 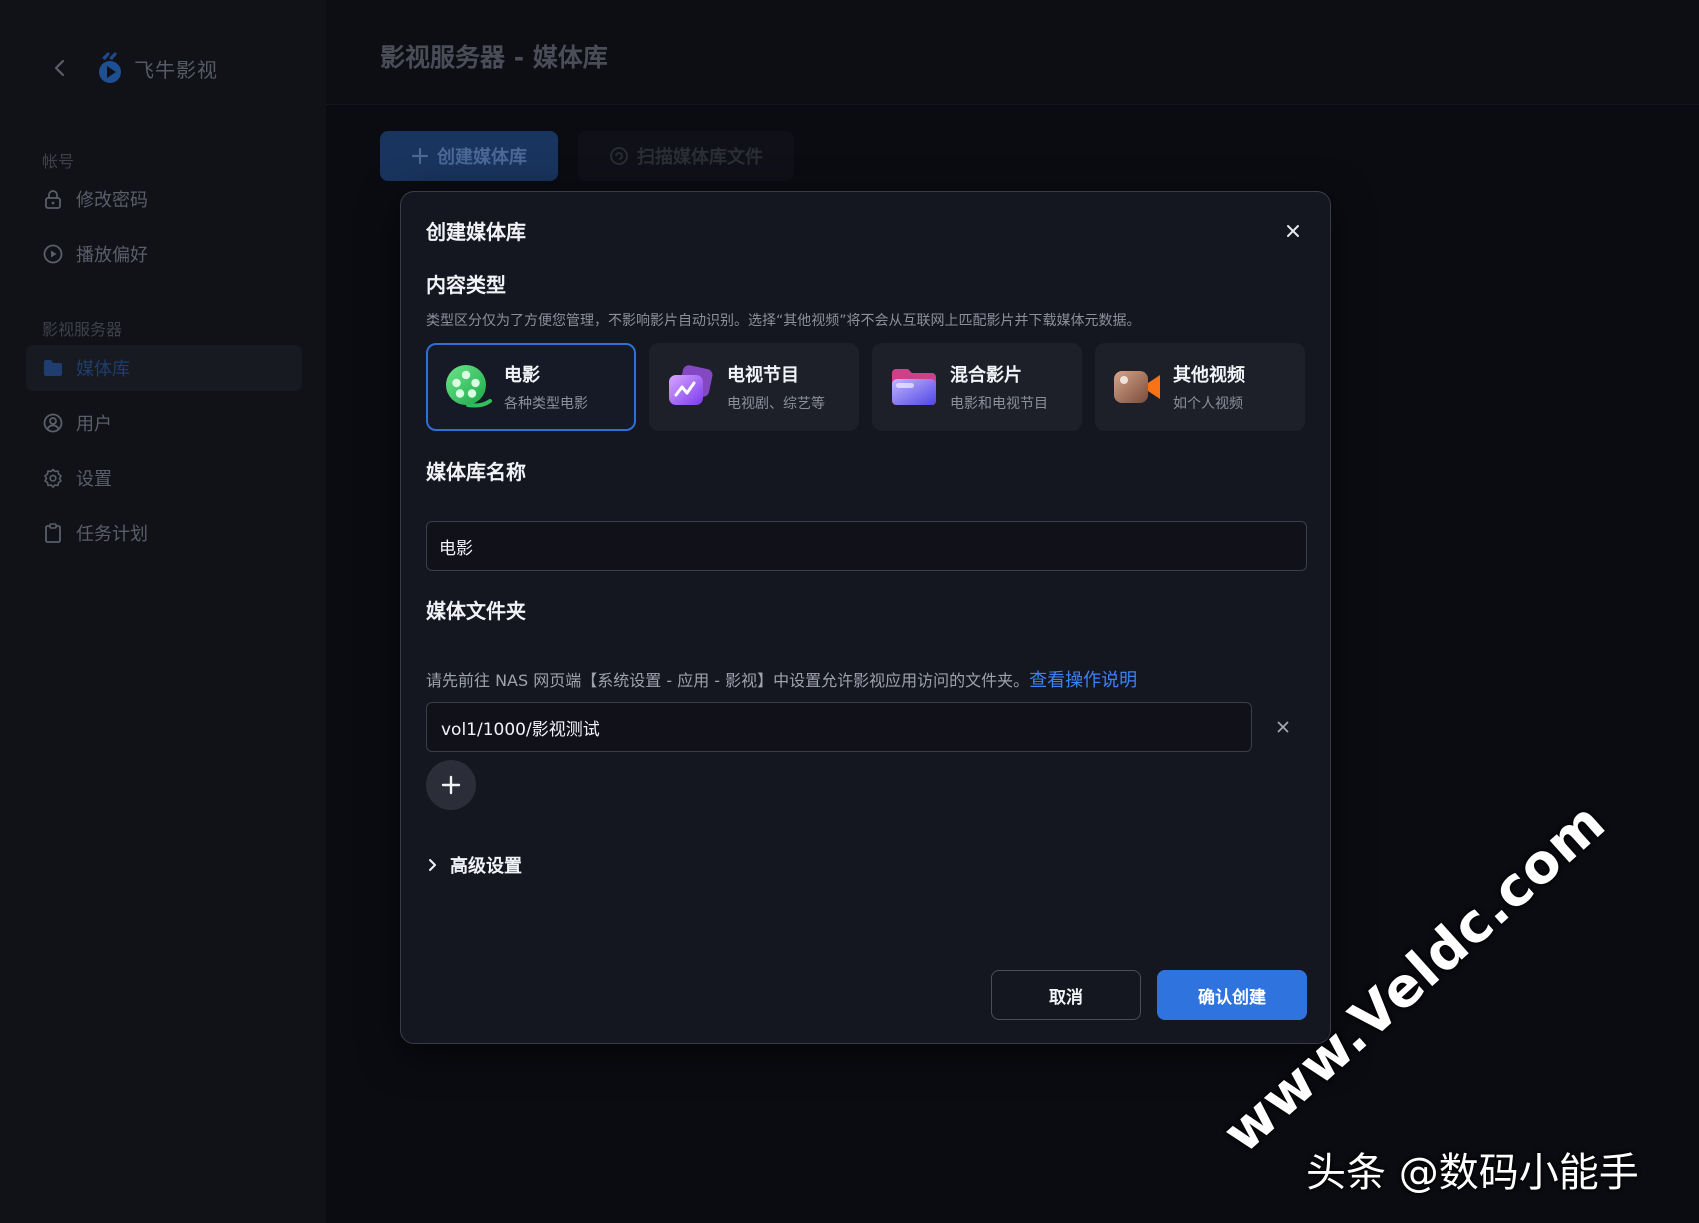 I want to click on type-option-name: 电视节目, so click(x=763, y=375).